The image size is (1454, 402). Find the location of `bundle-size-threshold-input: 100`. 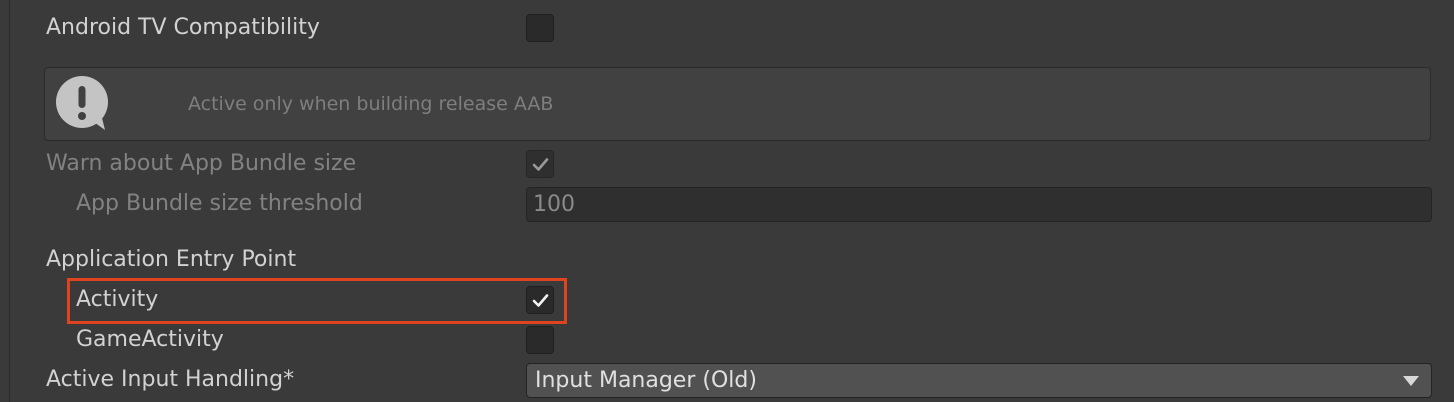

bundle-size-threshold-input: 100 is located at coordinates (979, 204).